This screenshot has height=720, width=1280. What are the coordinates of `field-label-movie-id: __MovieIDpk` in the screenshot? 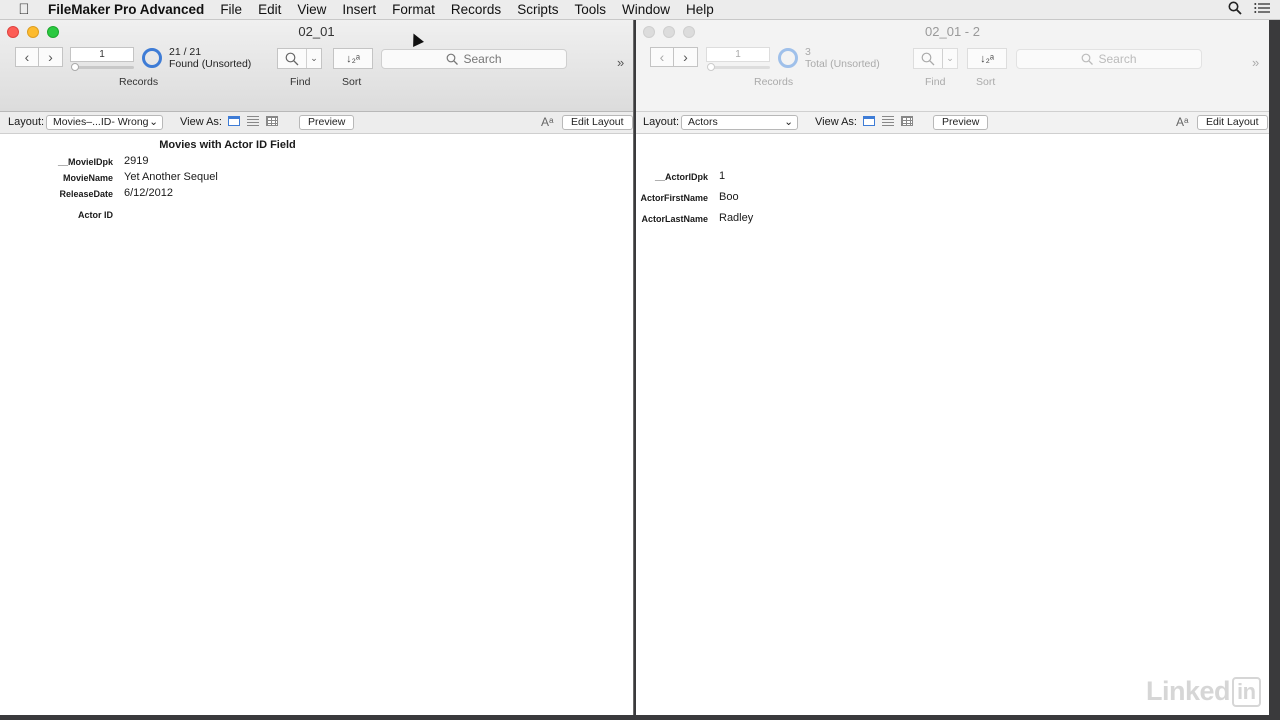 It's located at (85, 162).